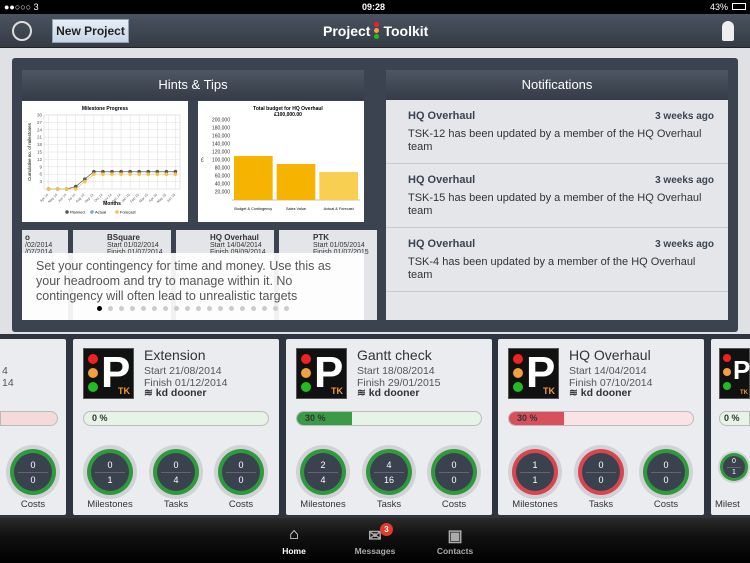 This screenshot has height=563, width=750. Describe the element at coordinates (455, 536) in the screenshot. I see `contacts-icon: ▣` at that location.